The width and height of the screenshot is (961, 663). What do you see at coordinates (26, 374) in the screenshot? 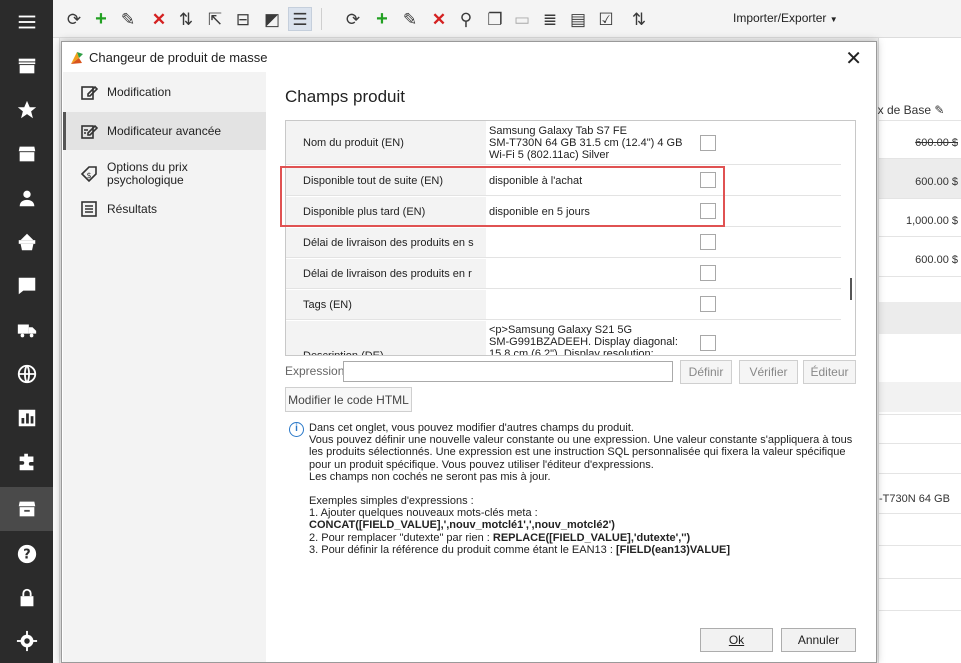
I see `globe-icon` at bounding box center [26, 374].